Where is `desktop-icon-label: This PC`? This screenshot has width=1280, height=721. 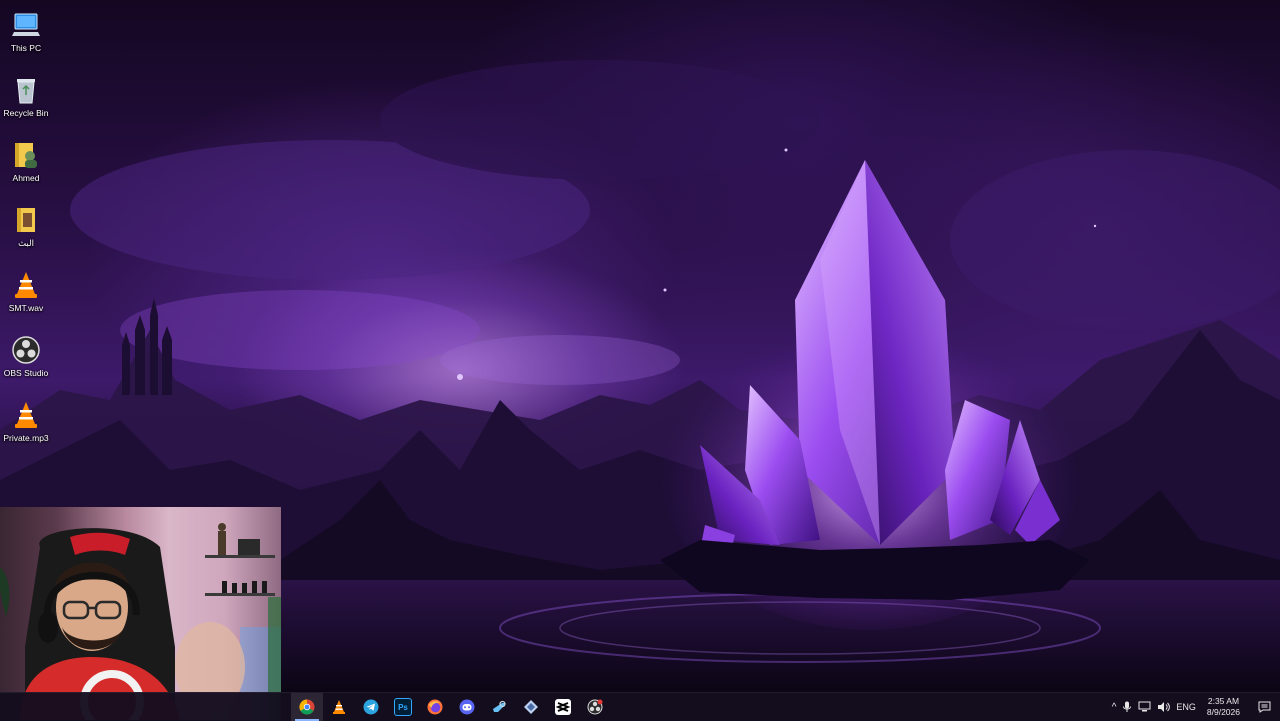 desktop-icon-label: This PC is located at coordinates (26, 48).